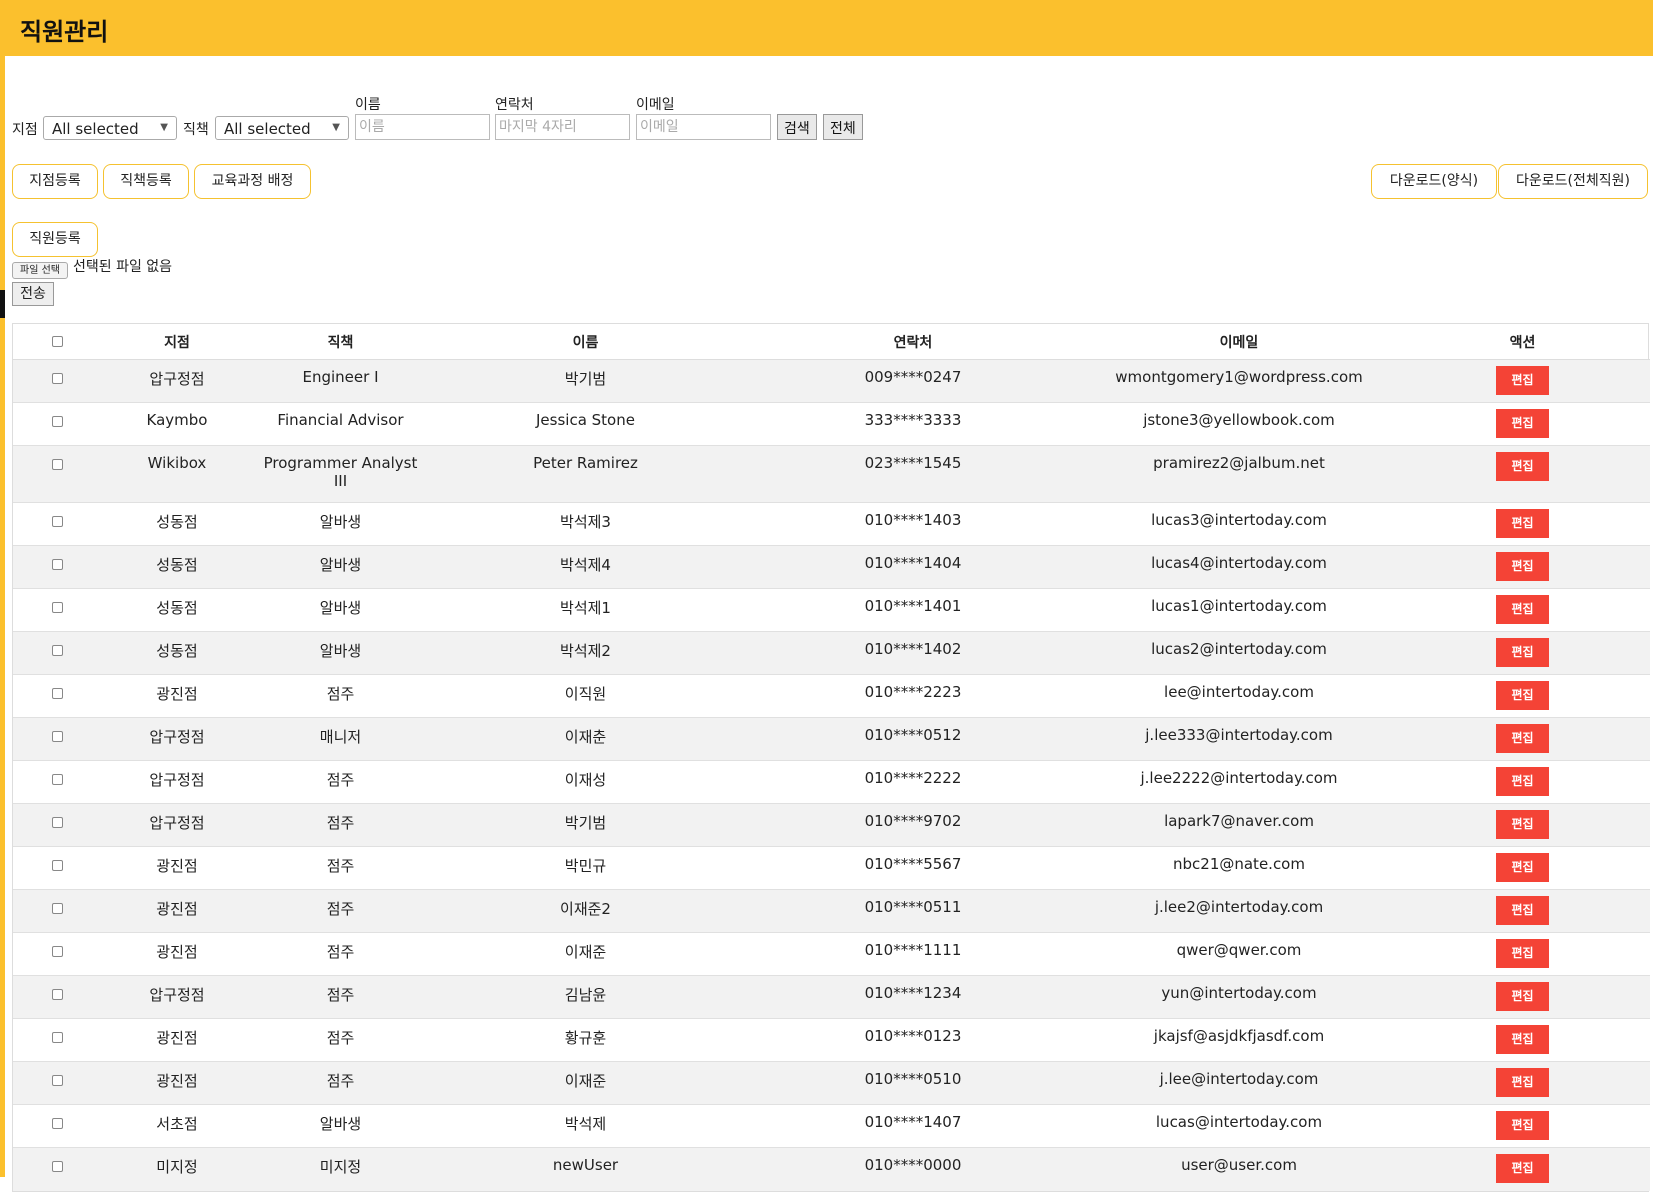 The width and height of the screenshot is (1653, 1192). I want to click on cell-branch: 광진점, so click(177, 1083).